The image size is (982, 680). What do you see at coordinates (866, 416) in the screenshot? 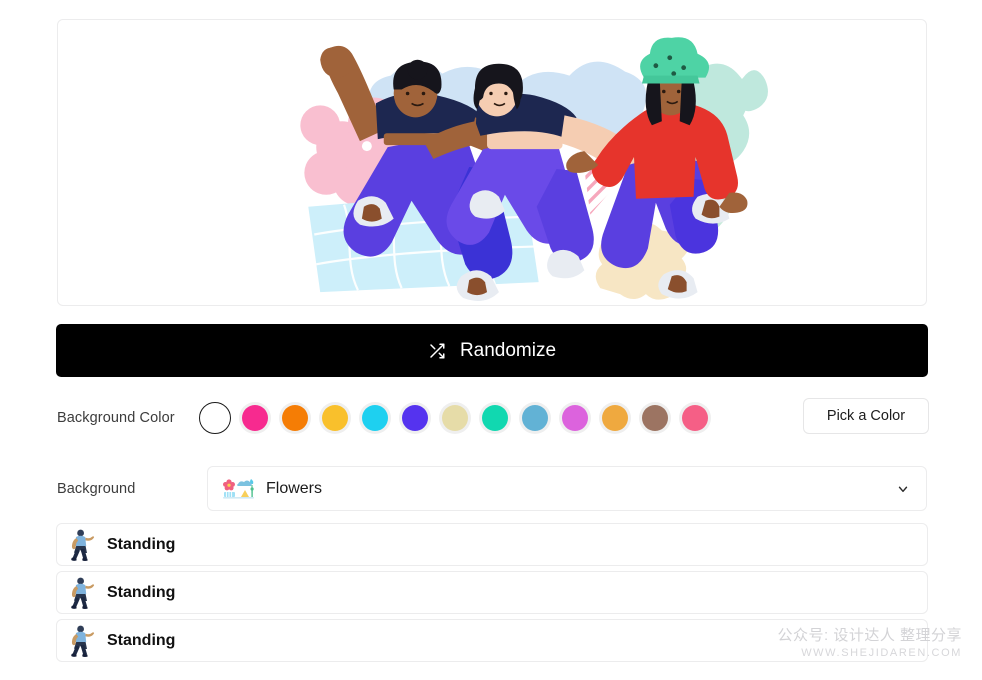
I see `pick-a-color-button: Pick a Color` at bounding box center [866, 416].